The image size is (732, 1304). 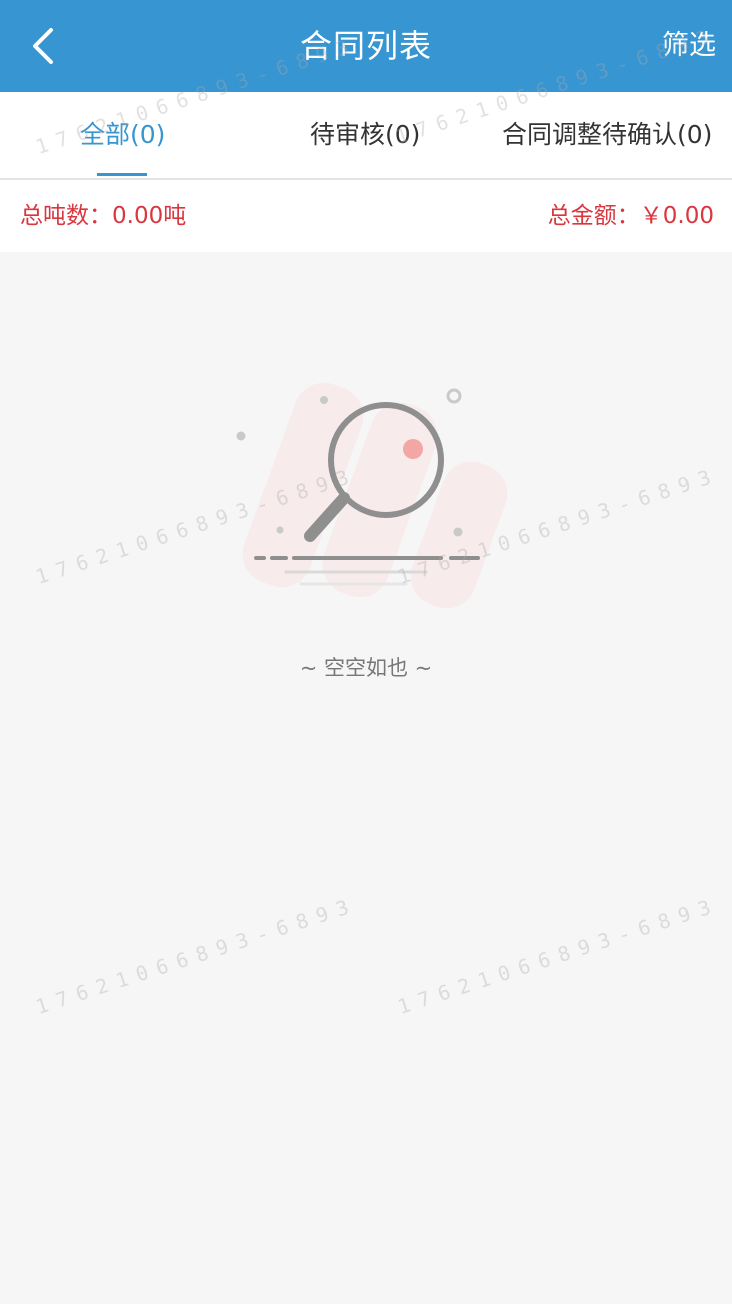 I want to click on summary-bar: 总吨数：0.00吨 总金额：￥0.00, so click(x=366, y=216).